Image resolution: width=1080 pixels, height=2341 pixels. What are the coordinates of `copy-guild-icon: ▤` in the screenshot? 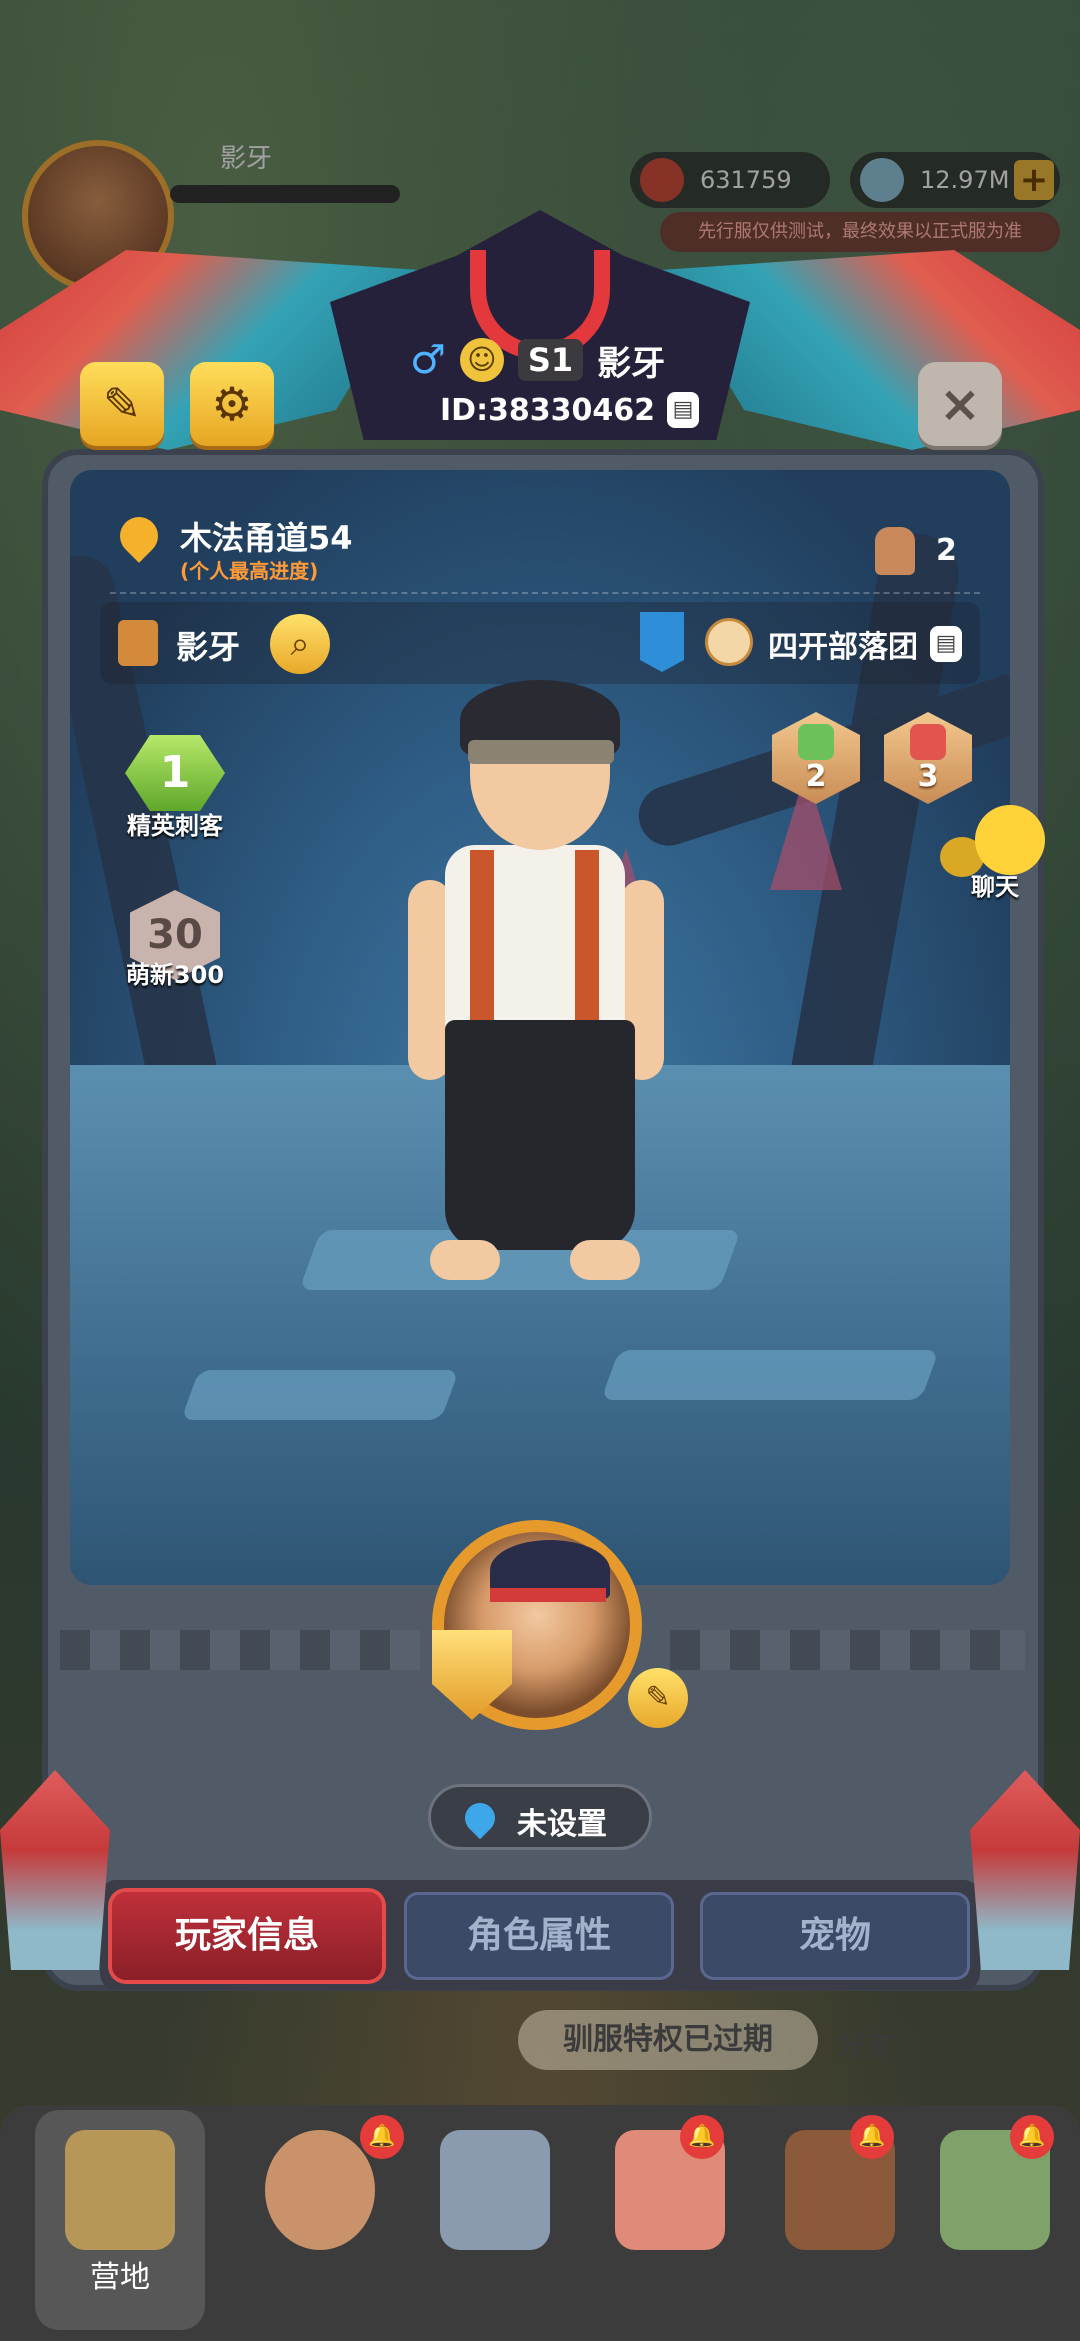 It's located at (946, 644).